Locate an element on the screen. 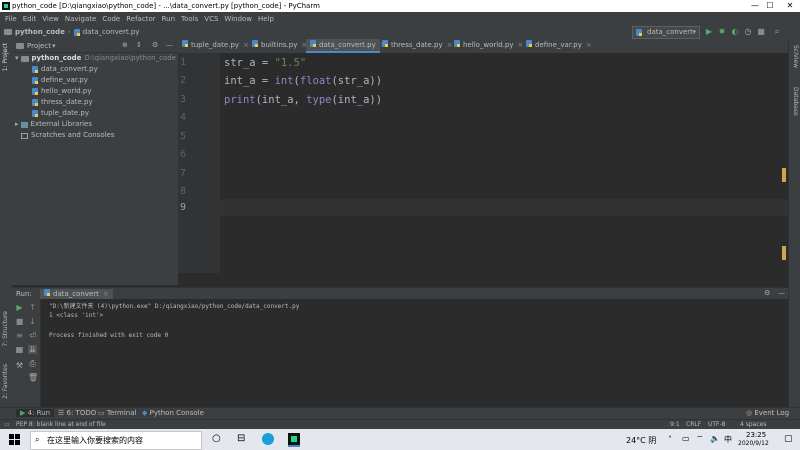 The height and width of the screenshot is (450, 800). menu-code: Code is located at coordinates (111, 19).